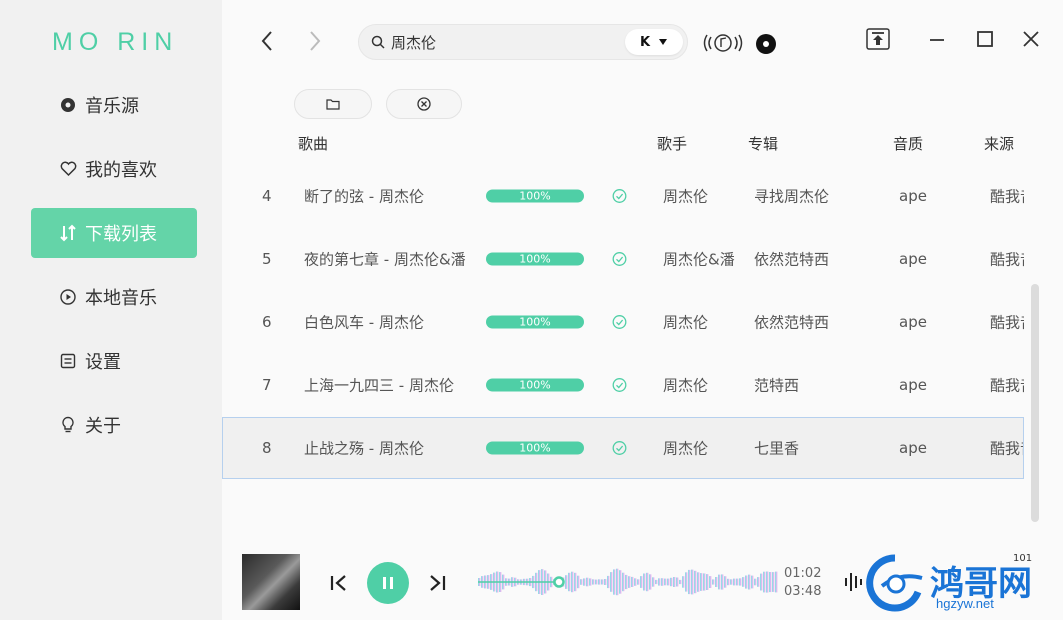 The width and height of the screenshot is (1063, 620). I want to click on volume-value: 101, so click(1023, 558).